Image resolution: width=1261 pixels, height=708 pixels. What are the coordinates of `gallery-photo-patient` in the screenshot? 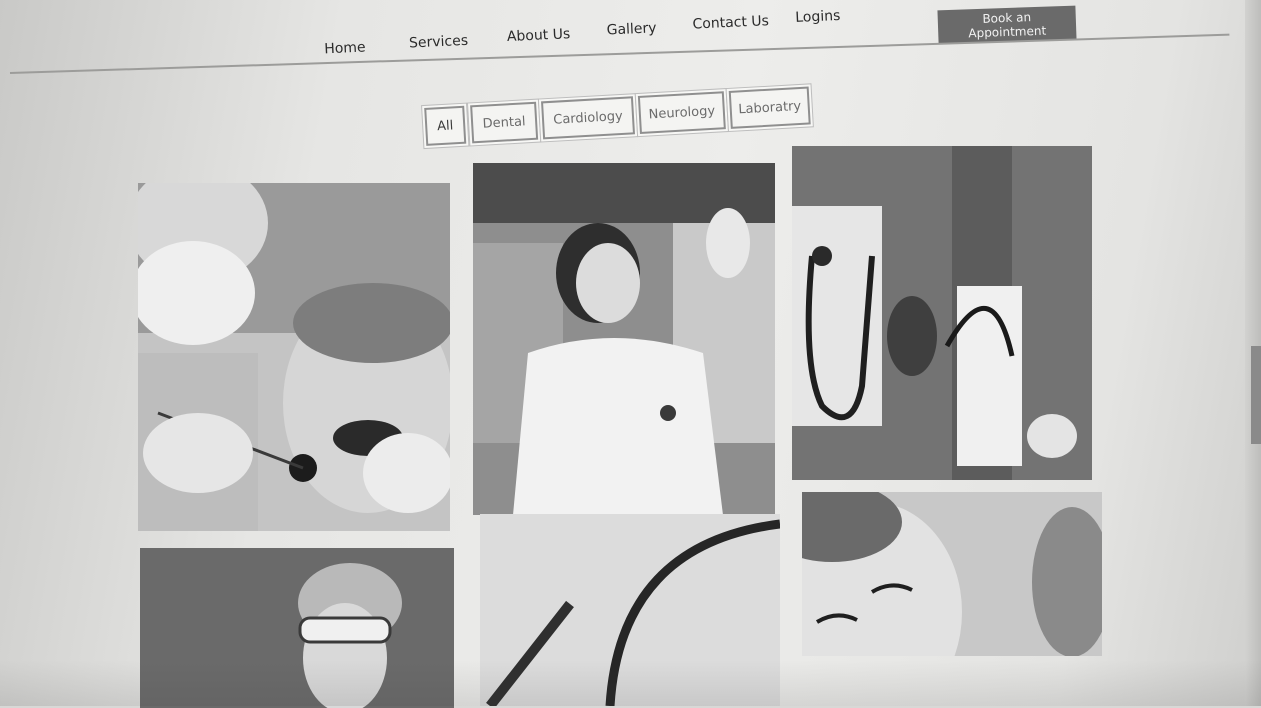 It's located at (952, 574).